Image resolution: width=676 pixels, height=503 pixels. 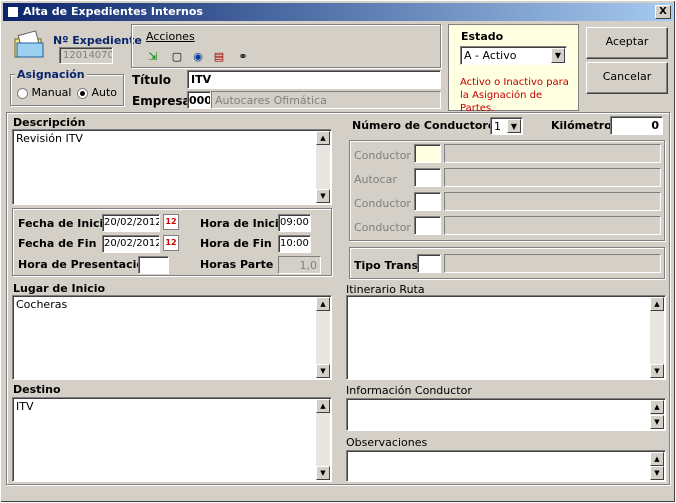 I want to click on descripcion-field: Revisión ITV ▲ ▼, so click(x=172, y=167).